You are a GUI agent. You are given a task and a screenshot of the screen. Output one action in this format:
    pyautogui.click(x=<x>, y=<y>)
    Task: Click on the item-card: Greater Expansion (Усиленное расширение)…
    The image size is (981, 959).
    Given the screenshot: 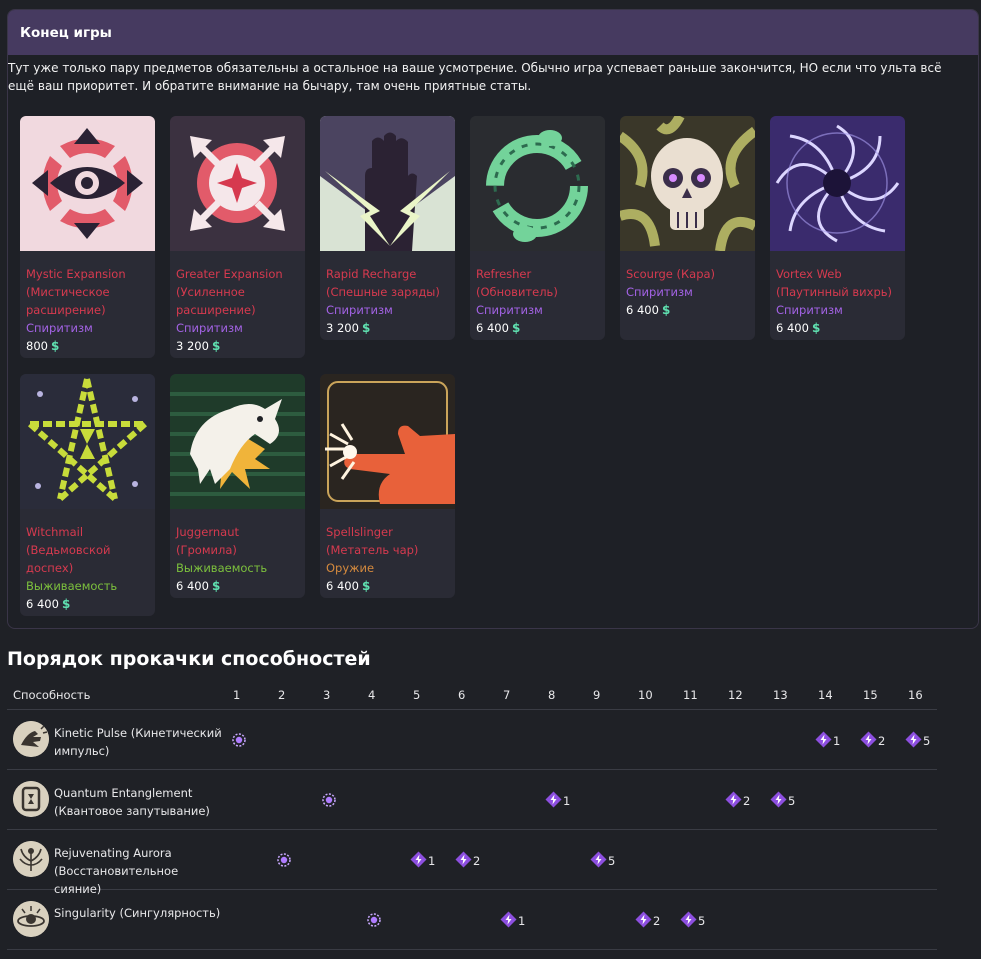 What is the action you would take?
    pyautogui.click(x=237, y=237)
    